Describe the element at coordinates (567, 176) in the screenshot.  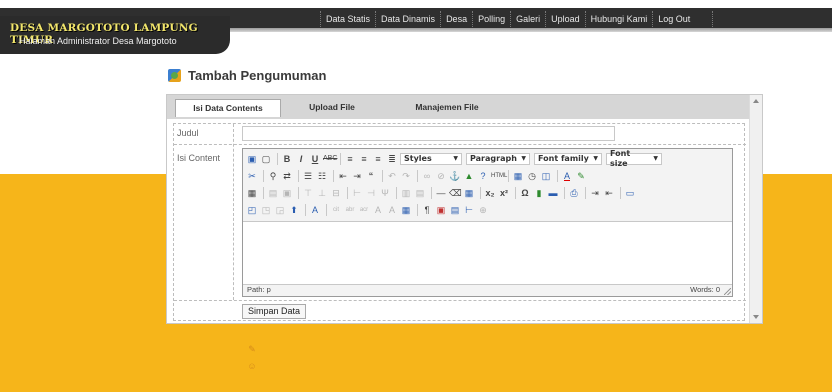
I see `font-color-icon: A` at that location.